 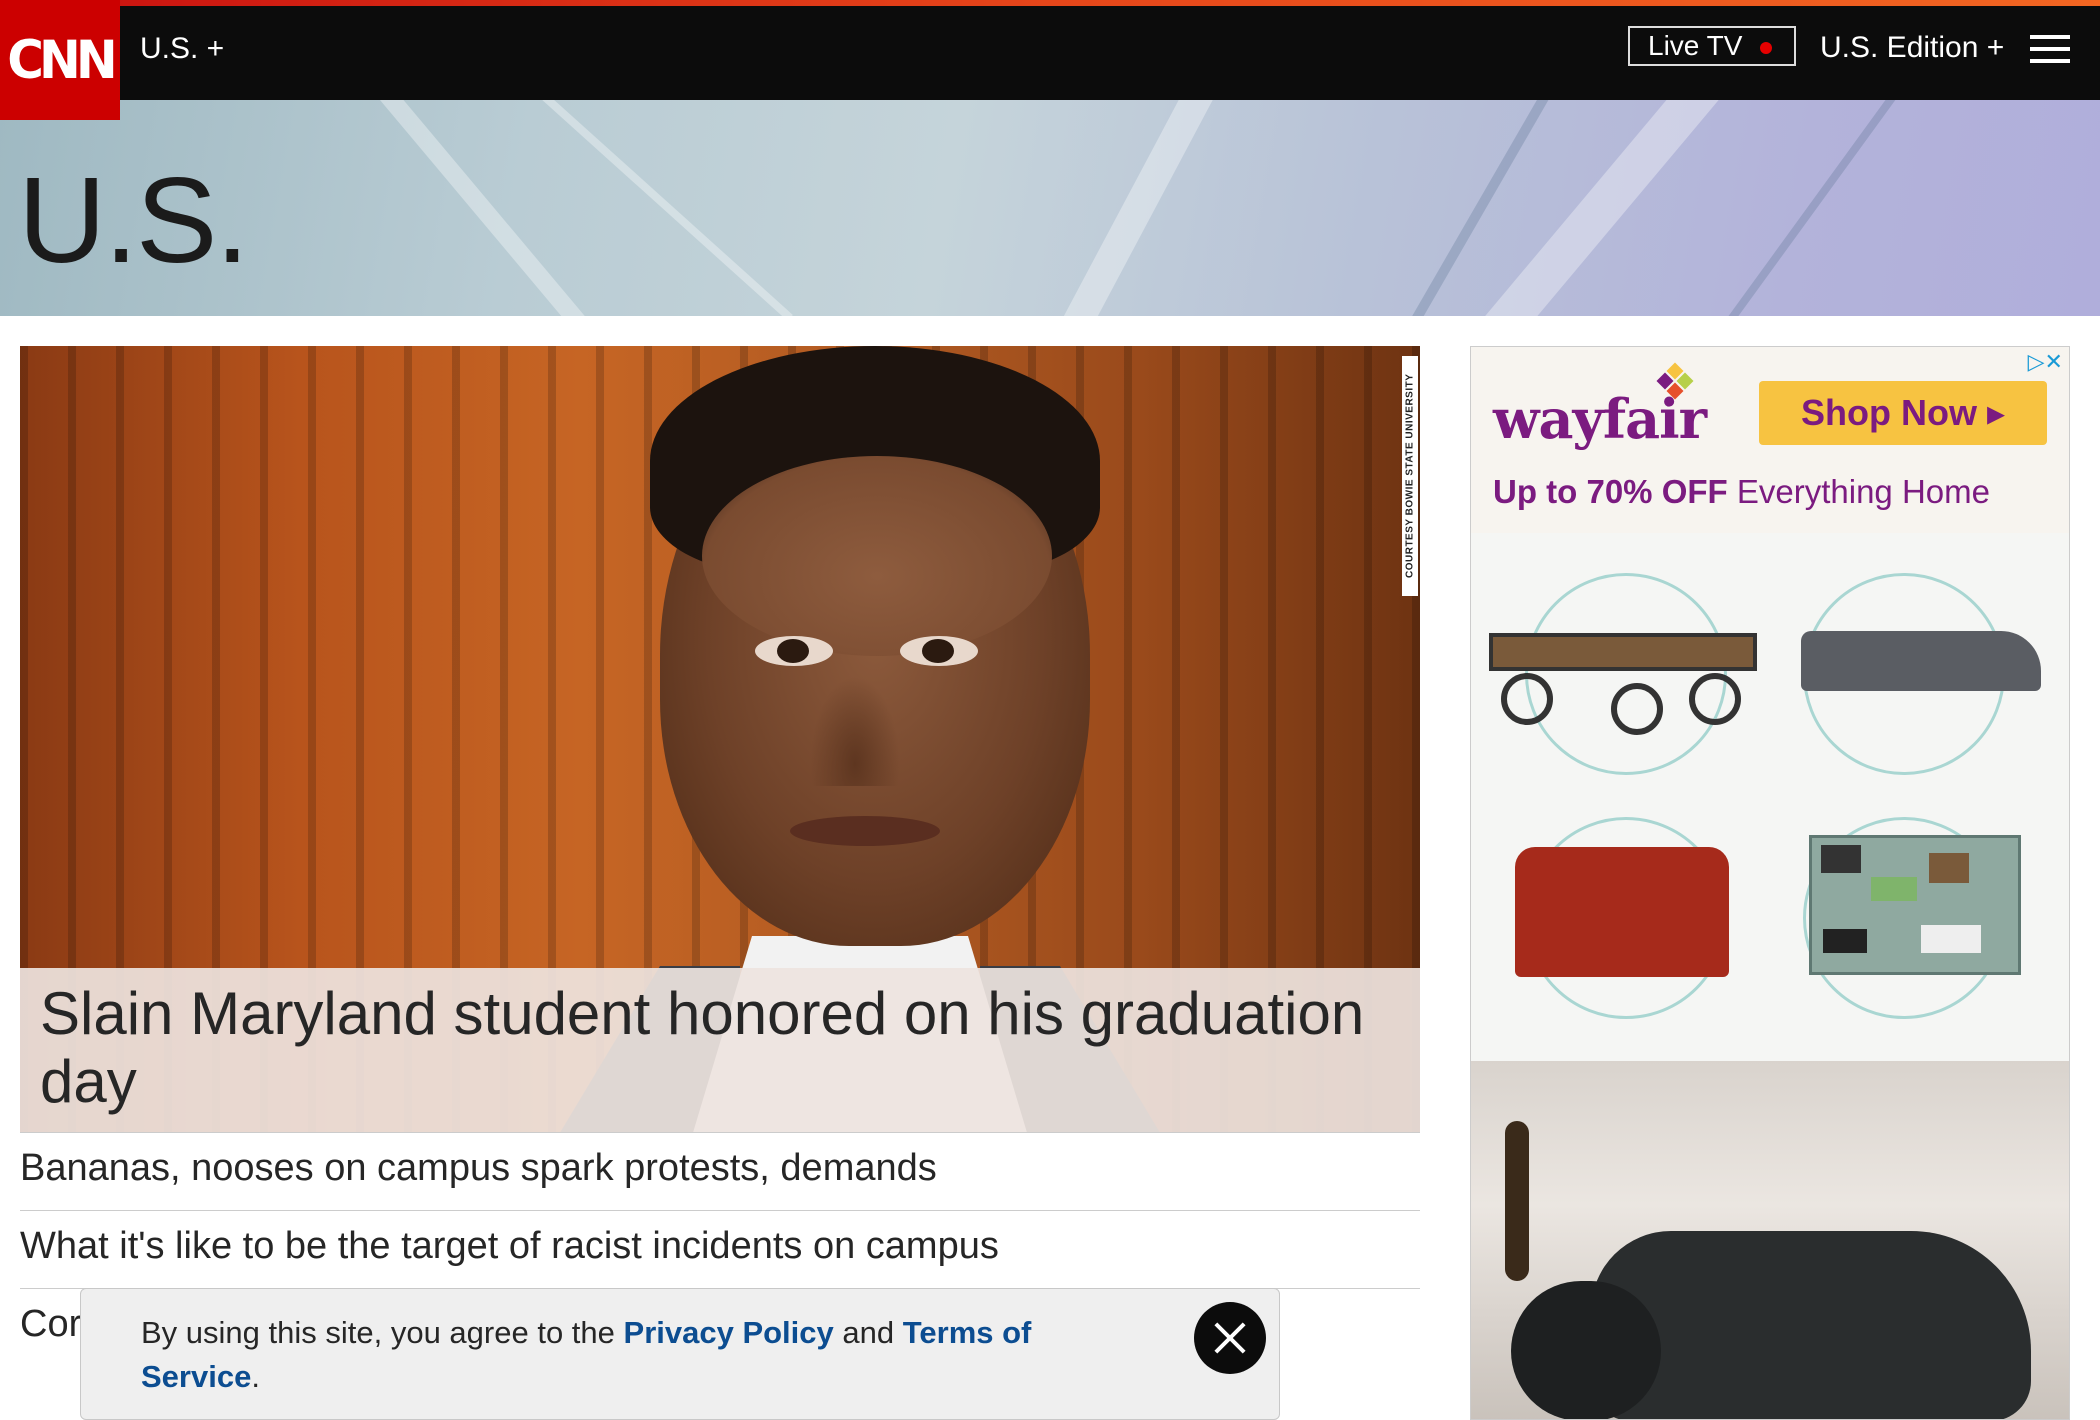 What do you see at coordinates (1770, 1240) in the screenshot?
I see `leather-sofa-image` at bounding box center [1770, 1240].